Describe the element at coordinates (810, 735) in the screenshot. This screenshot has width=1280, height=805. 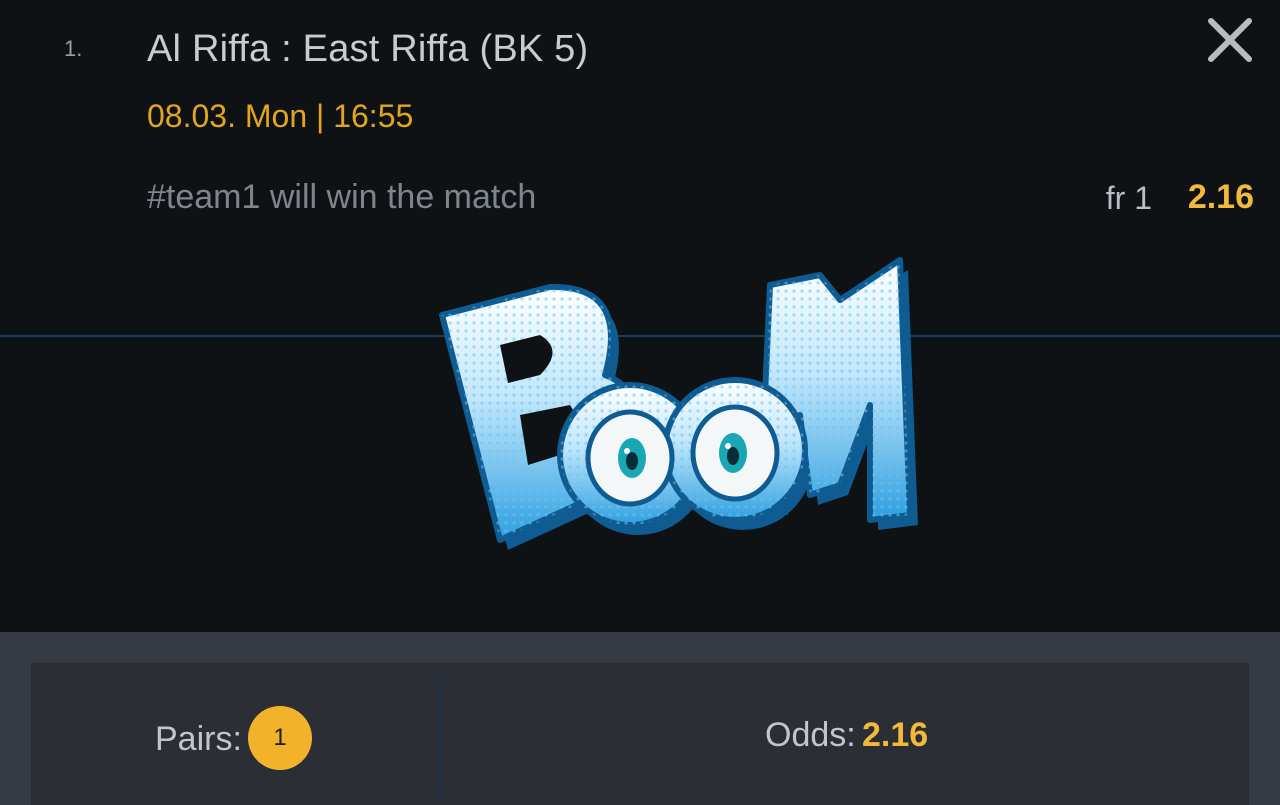
I see `odds-label: Odds:` at that location.